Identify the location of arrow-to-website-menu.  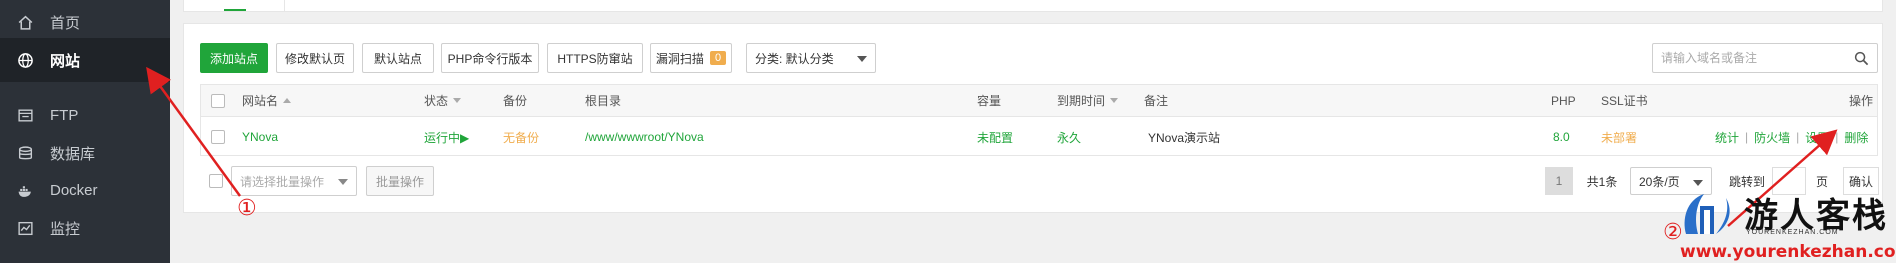
(194, 131).